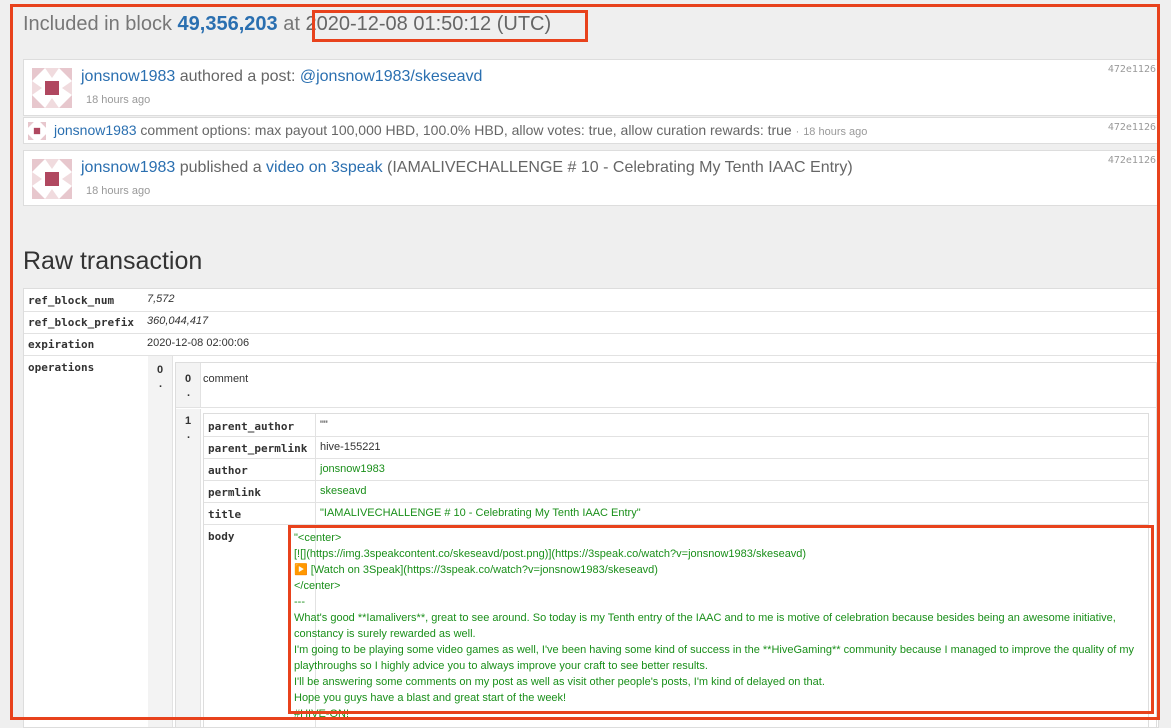 The height and width of the screenshot is (728, 1171). What do you see at coordinates (291, 24) in the screenshot?
I see `block-at: at` at bounding box center [291, 24].